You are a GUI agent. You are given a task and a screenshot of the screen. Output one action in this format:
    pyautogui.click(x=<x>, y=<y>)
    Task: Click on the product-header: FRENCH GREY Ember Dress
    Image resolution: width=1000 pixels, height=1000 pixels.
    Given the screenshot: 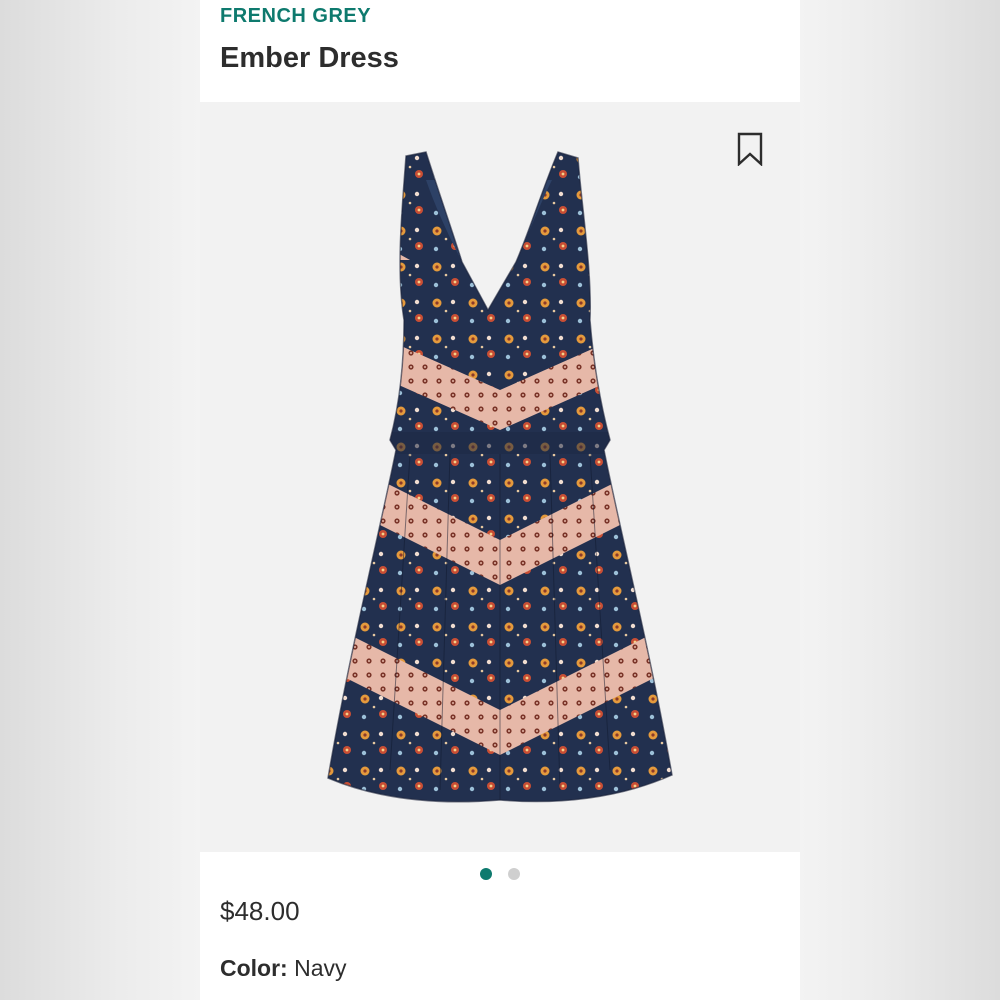 What is the action you would take?
    pyautogui.click(x=500, y=51)
    